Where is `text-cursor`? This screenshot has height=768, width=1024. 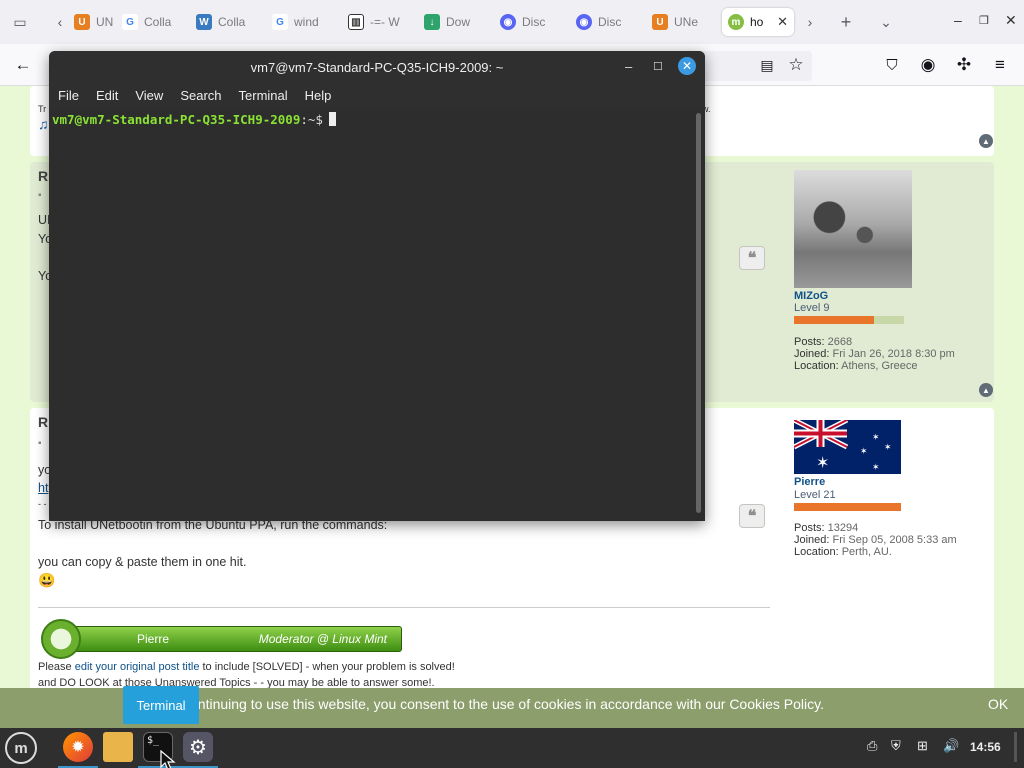
text-cursor is located at coordinates (332, 119).